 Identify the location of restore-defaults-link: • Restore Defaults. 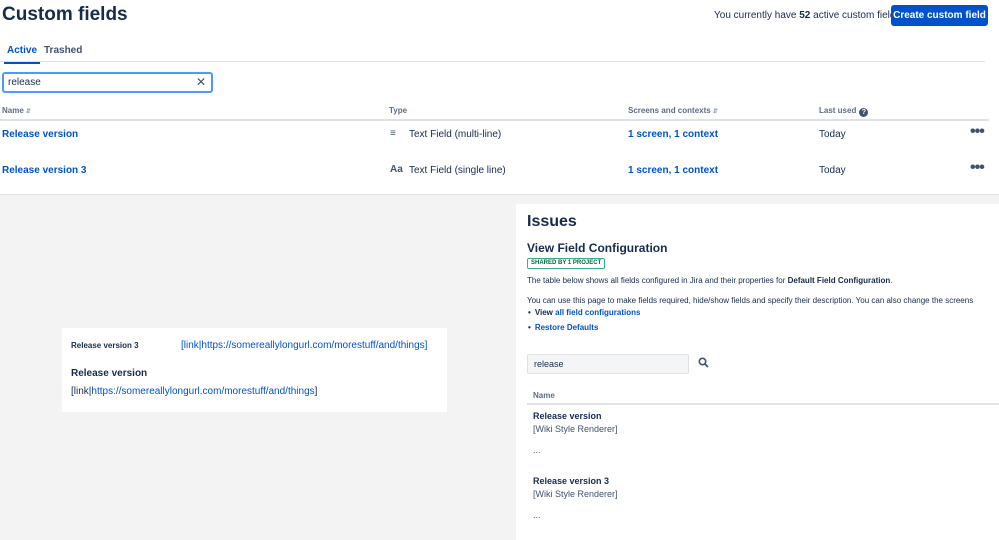
(563, 327).